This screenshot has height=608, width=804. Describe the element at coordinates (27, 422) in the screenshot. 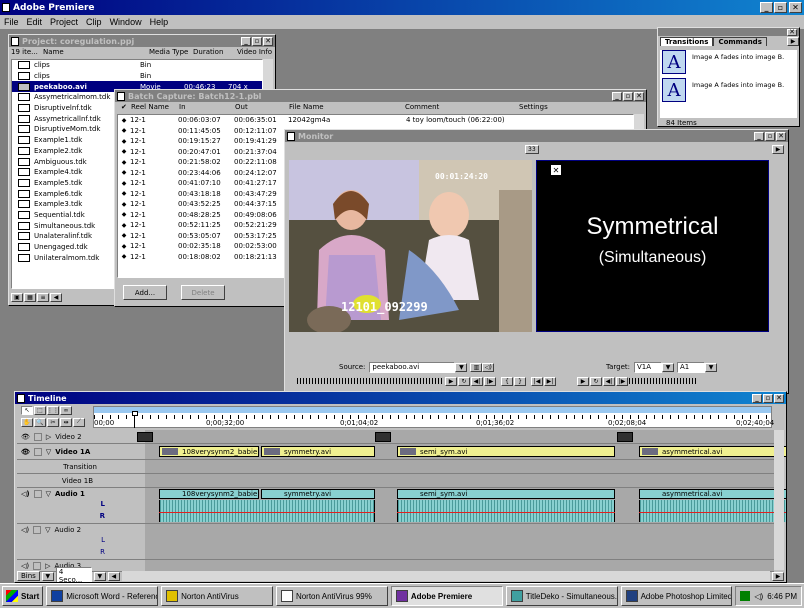

I see `hand-tool-icon: ✋` at that location.